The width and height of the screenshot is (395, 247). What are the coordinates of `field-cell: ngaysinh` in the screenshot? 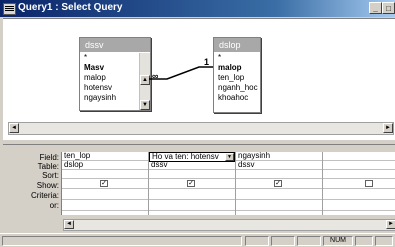 It's located at (279, 156).